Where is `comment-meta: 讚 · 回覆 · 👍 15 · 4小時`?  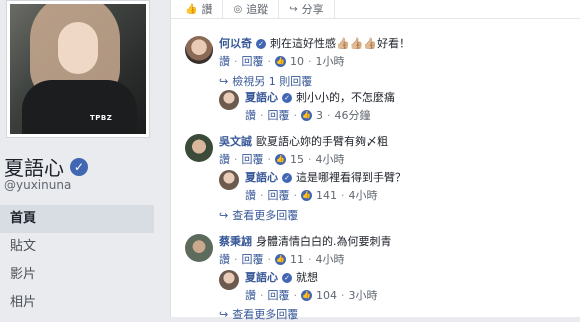 comment-meta: 讚 · 回覆 · 👍 15 · 4小時 is located at coordinates (303, 159).